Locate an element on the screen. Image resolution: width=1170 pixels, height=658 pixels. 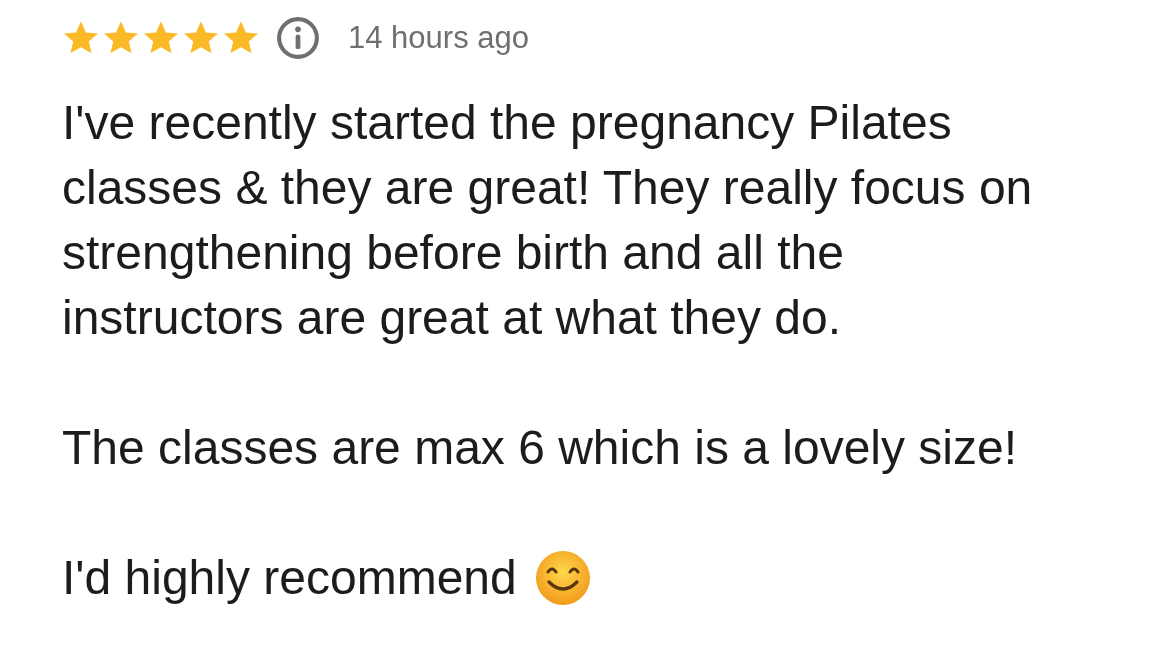
review-text: I'd highly recommend is located at coordinates (289, 578).